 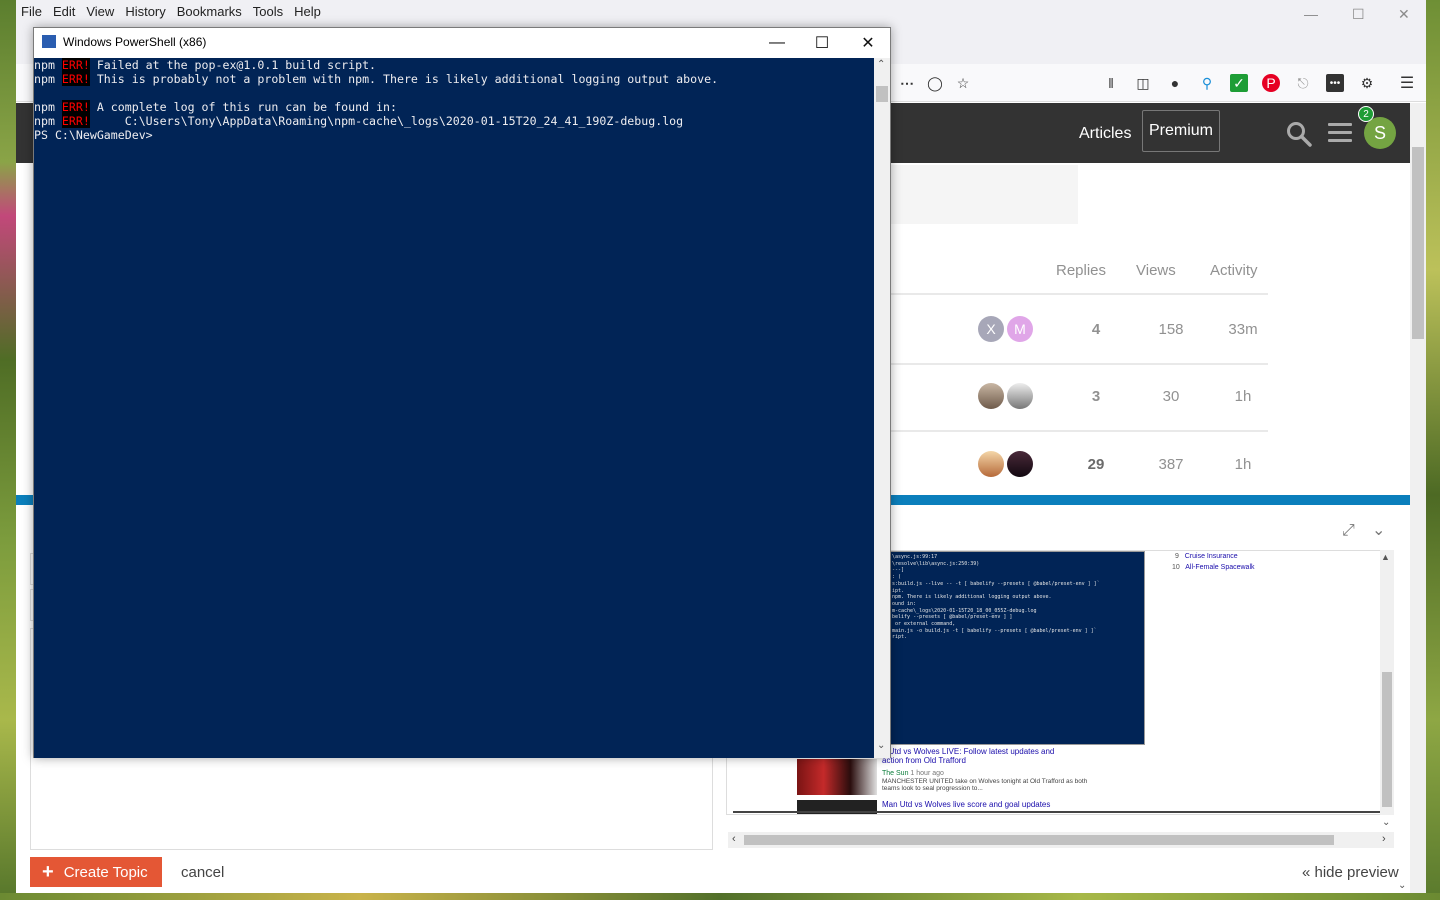 I want to click on hide-preview-link: « hide preview, so click(x=1350, y=872).